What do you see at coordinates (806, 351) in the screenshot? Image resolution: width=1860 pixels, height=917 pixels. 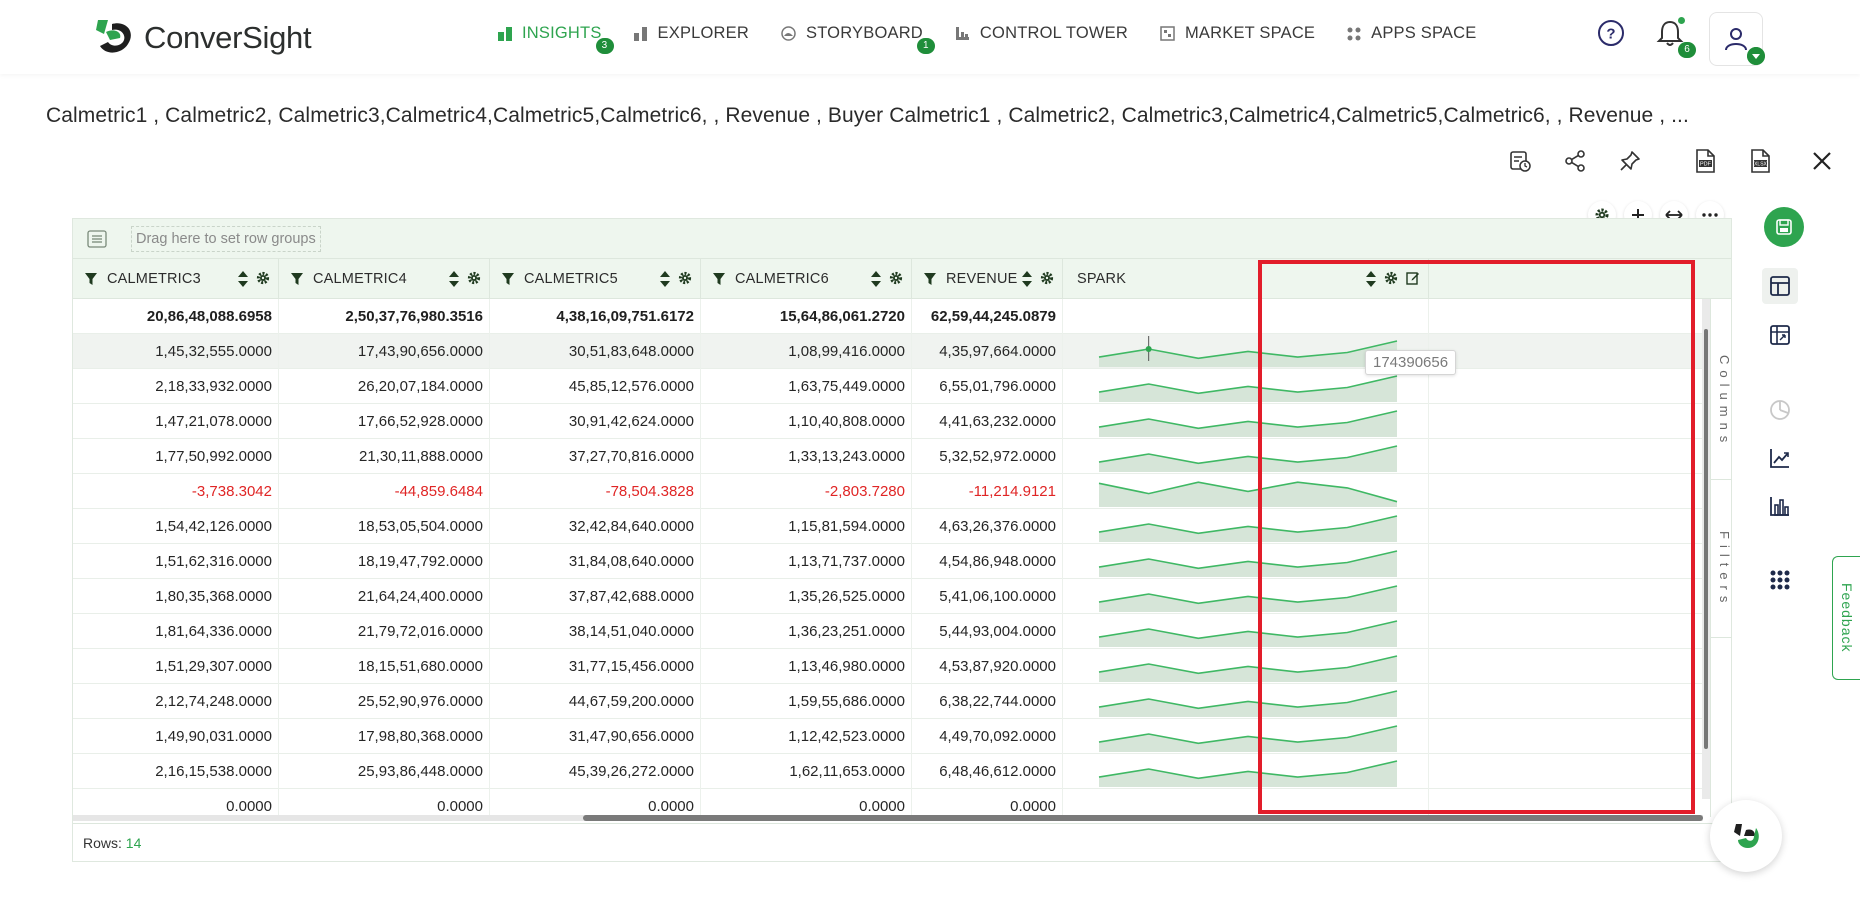 I see `cell-calmetric6: 1,08,99,416.0000` at bounding box center [806, 351].